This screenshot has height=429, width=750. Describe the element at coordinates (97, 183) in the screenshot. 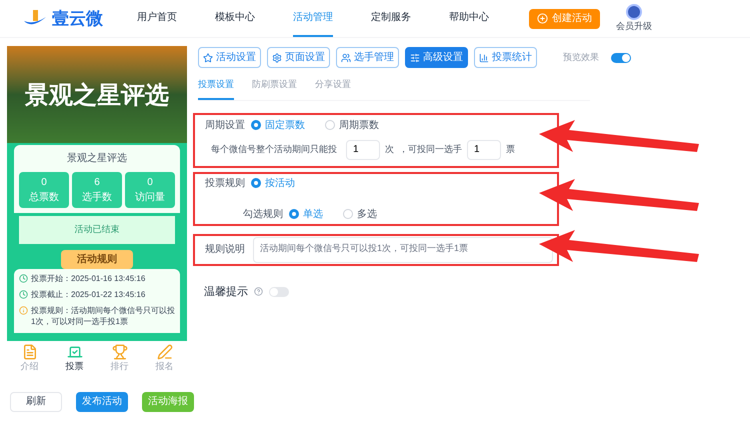

I see `stat-value: 6` at that location.